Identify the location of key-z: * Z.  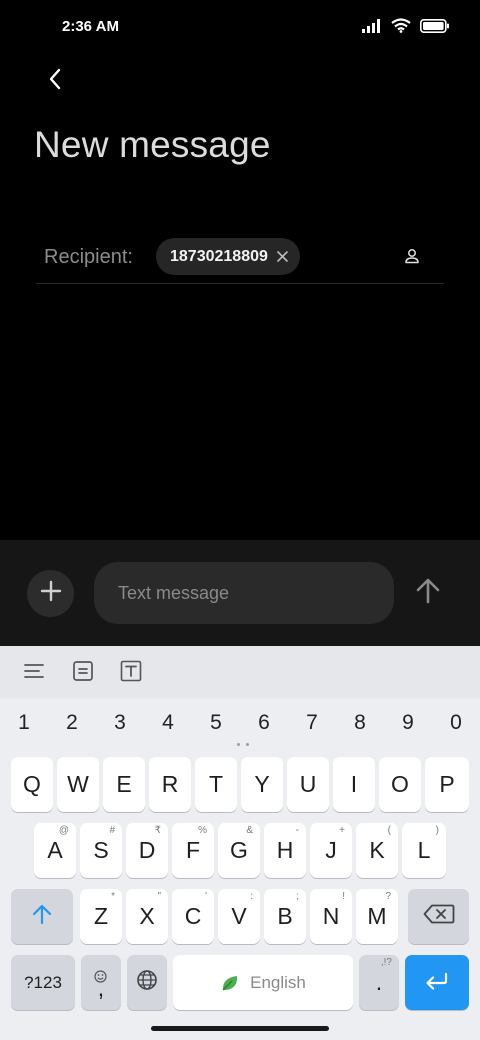
(101, 916).